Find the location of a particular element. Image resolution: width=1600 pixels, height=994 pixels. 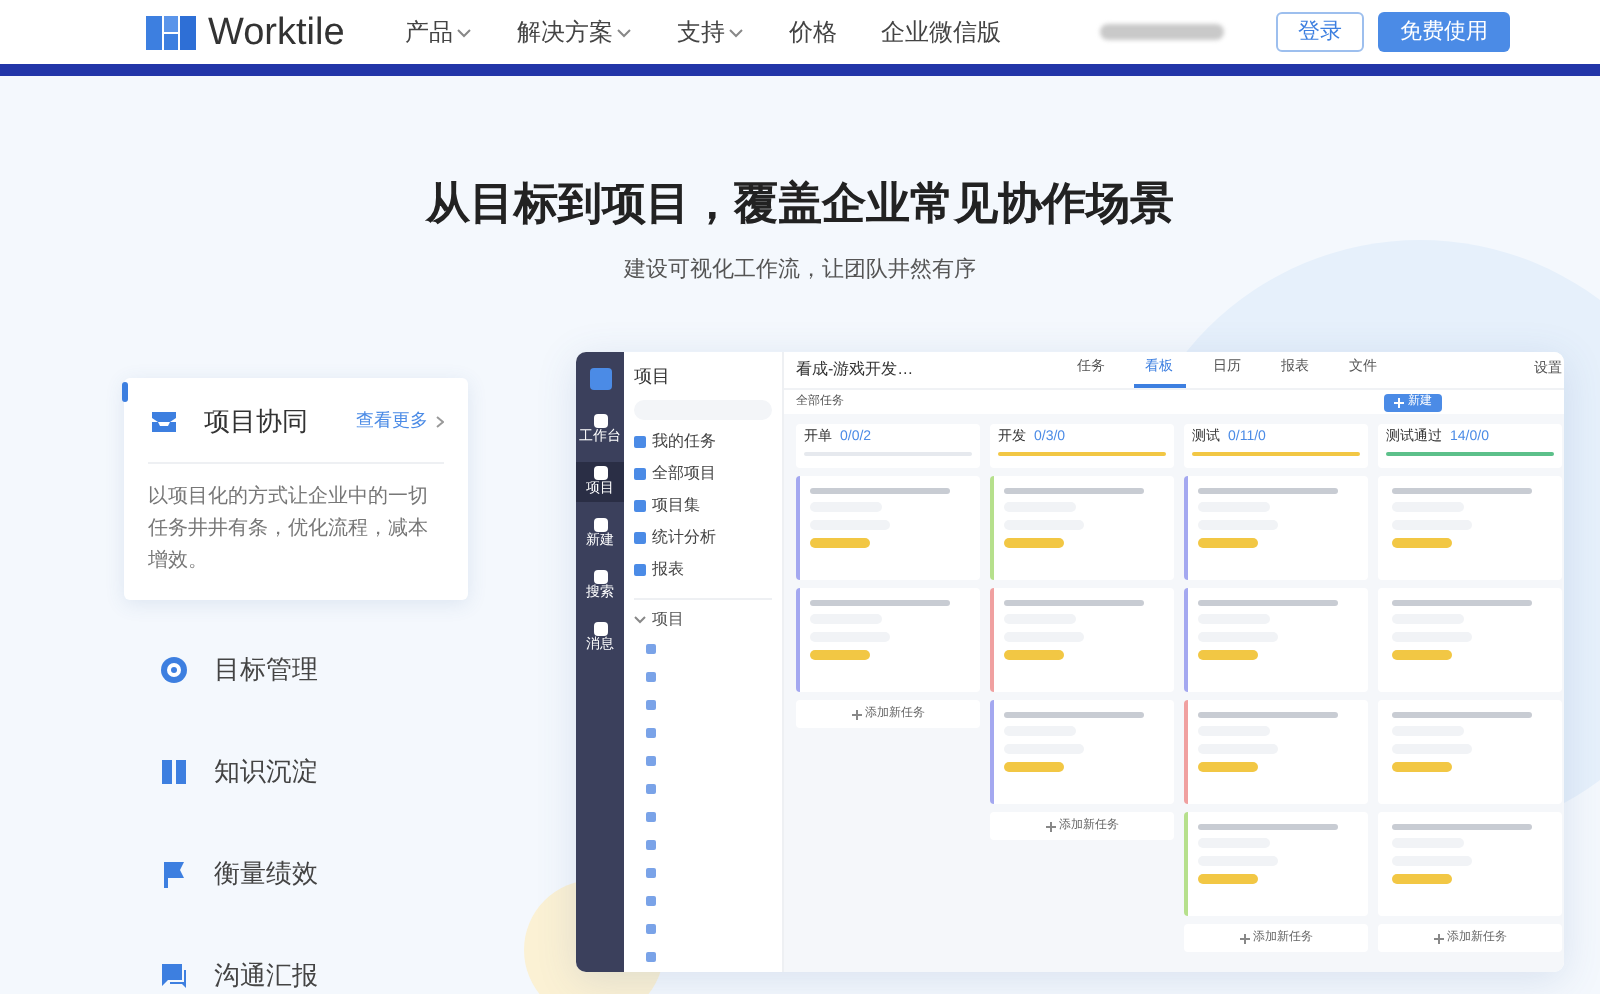

panel-nav-item: 报表 is located at coordinates (703, 570).